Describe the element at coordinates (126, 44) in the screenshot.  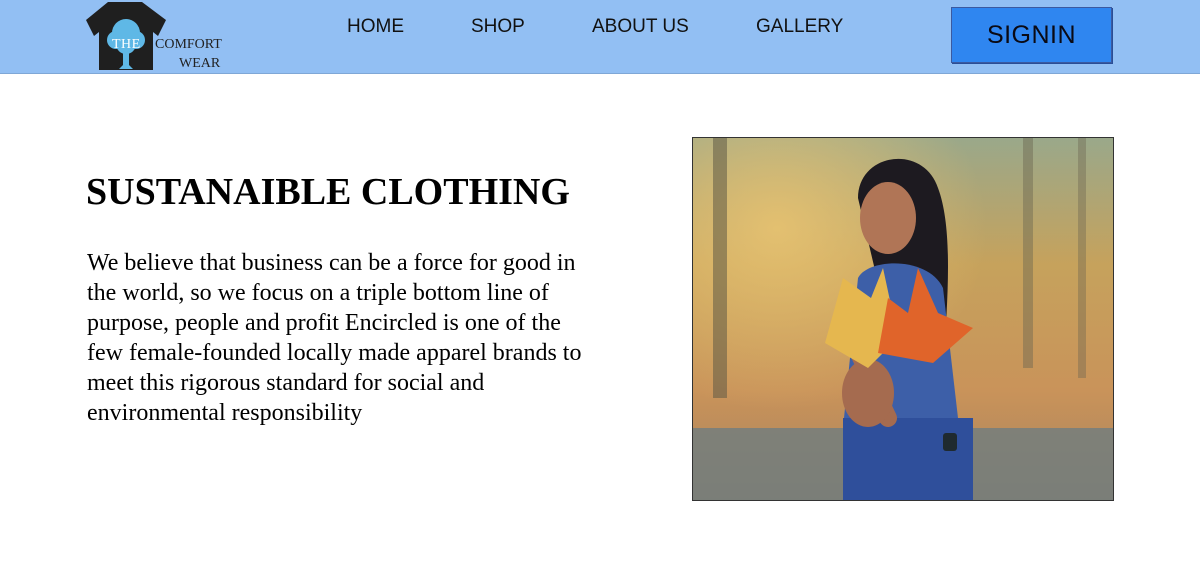
I see `logo-text-the: THE` at that location.